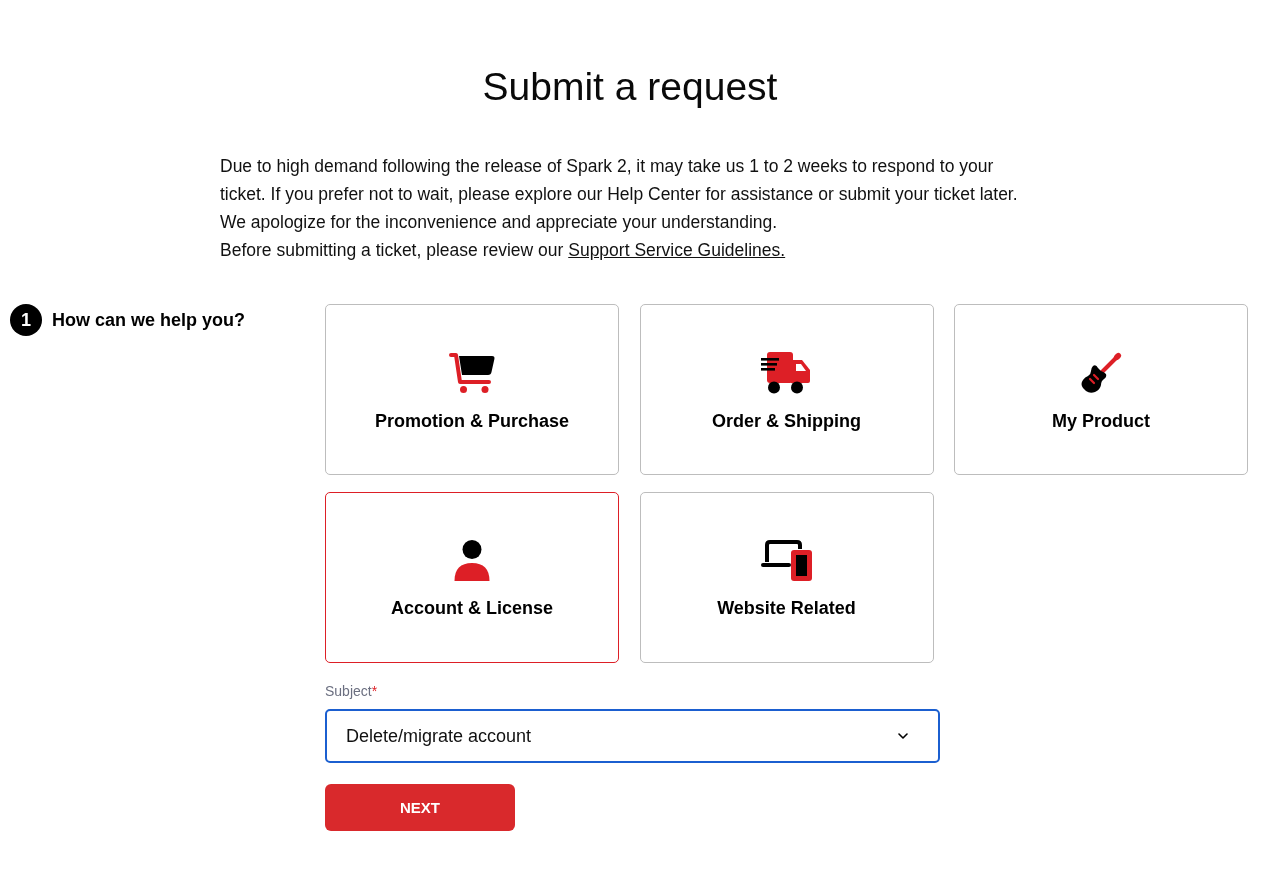 The height and width of the screenshot is (895, 1266). I want to click on next-button: NEXT, so click(420, 807).